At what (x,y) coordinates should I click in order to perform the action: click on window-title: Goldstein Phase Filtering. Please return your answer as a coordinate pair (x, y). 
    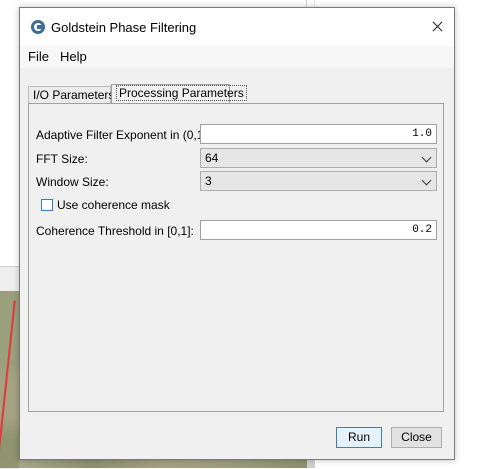
    Looking at the image, I should click on (124, 27).